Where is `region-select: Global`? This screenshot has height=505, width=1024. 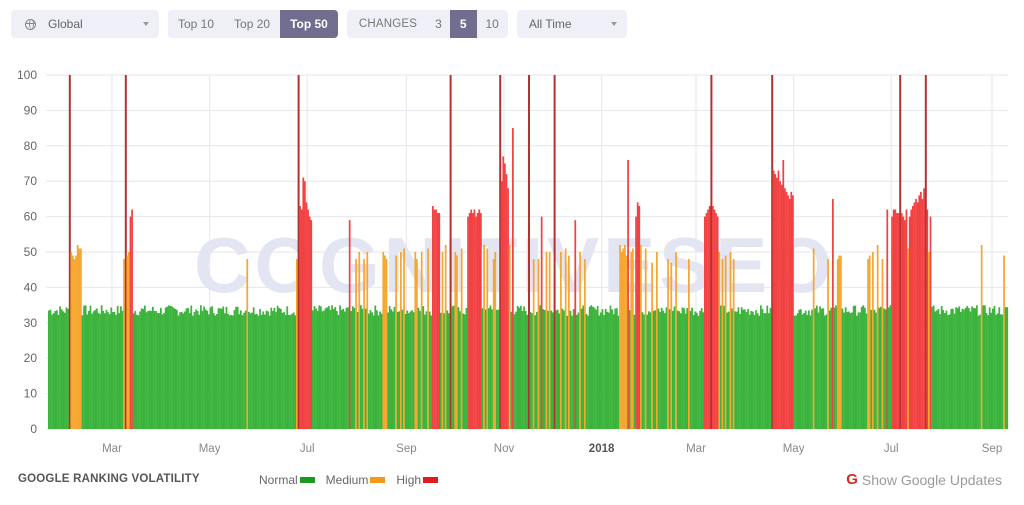 region-select: Global is located at coordinates (85, 24).